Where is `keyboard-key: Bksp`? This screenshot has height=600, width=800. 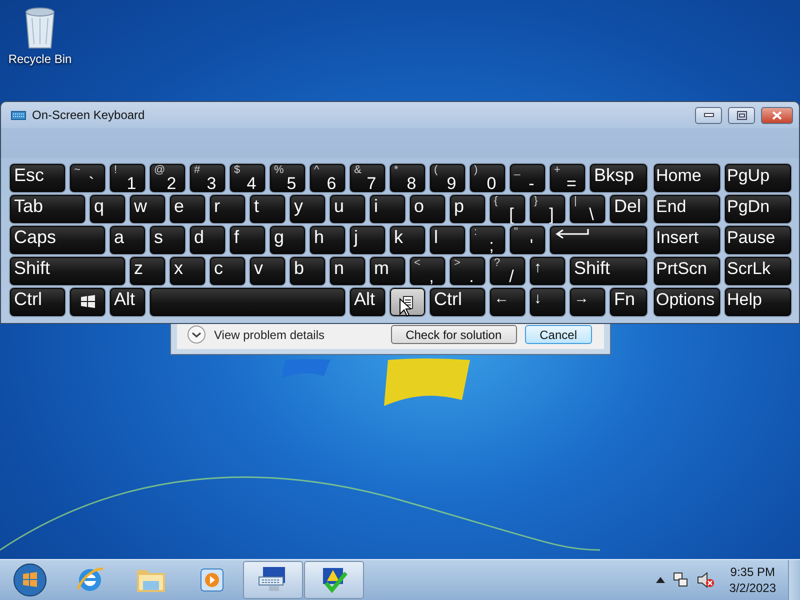 keyboard-key: Bksp is located at coordinates (618, 178).